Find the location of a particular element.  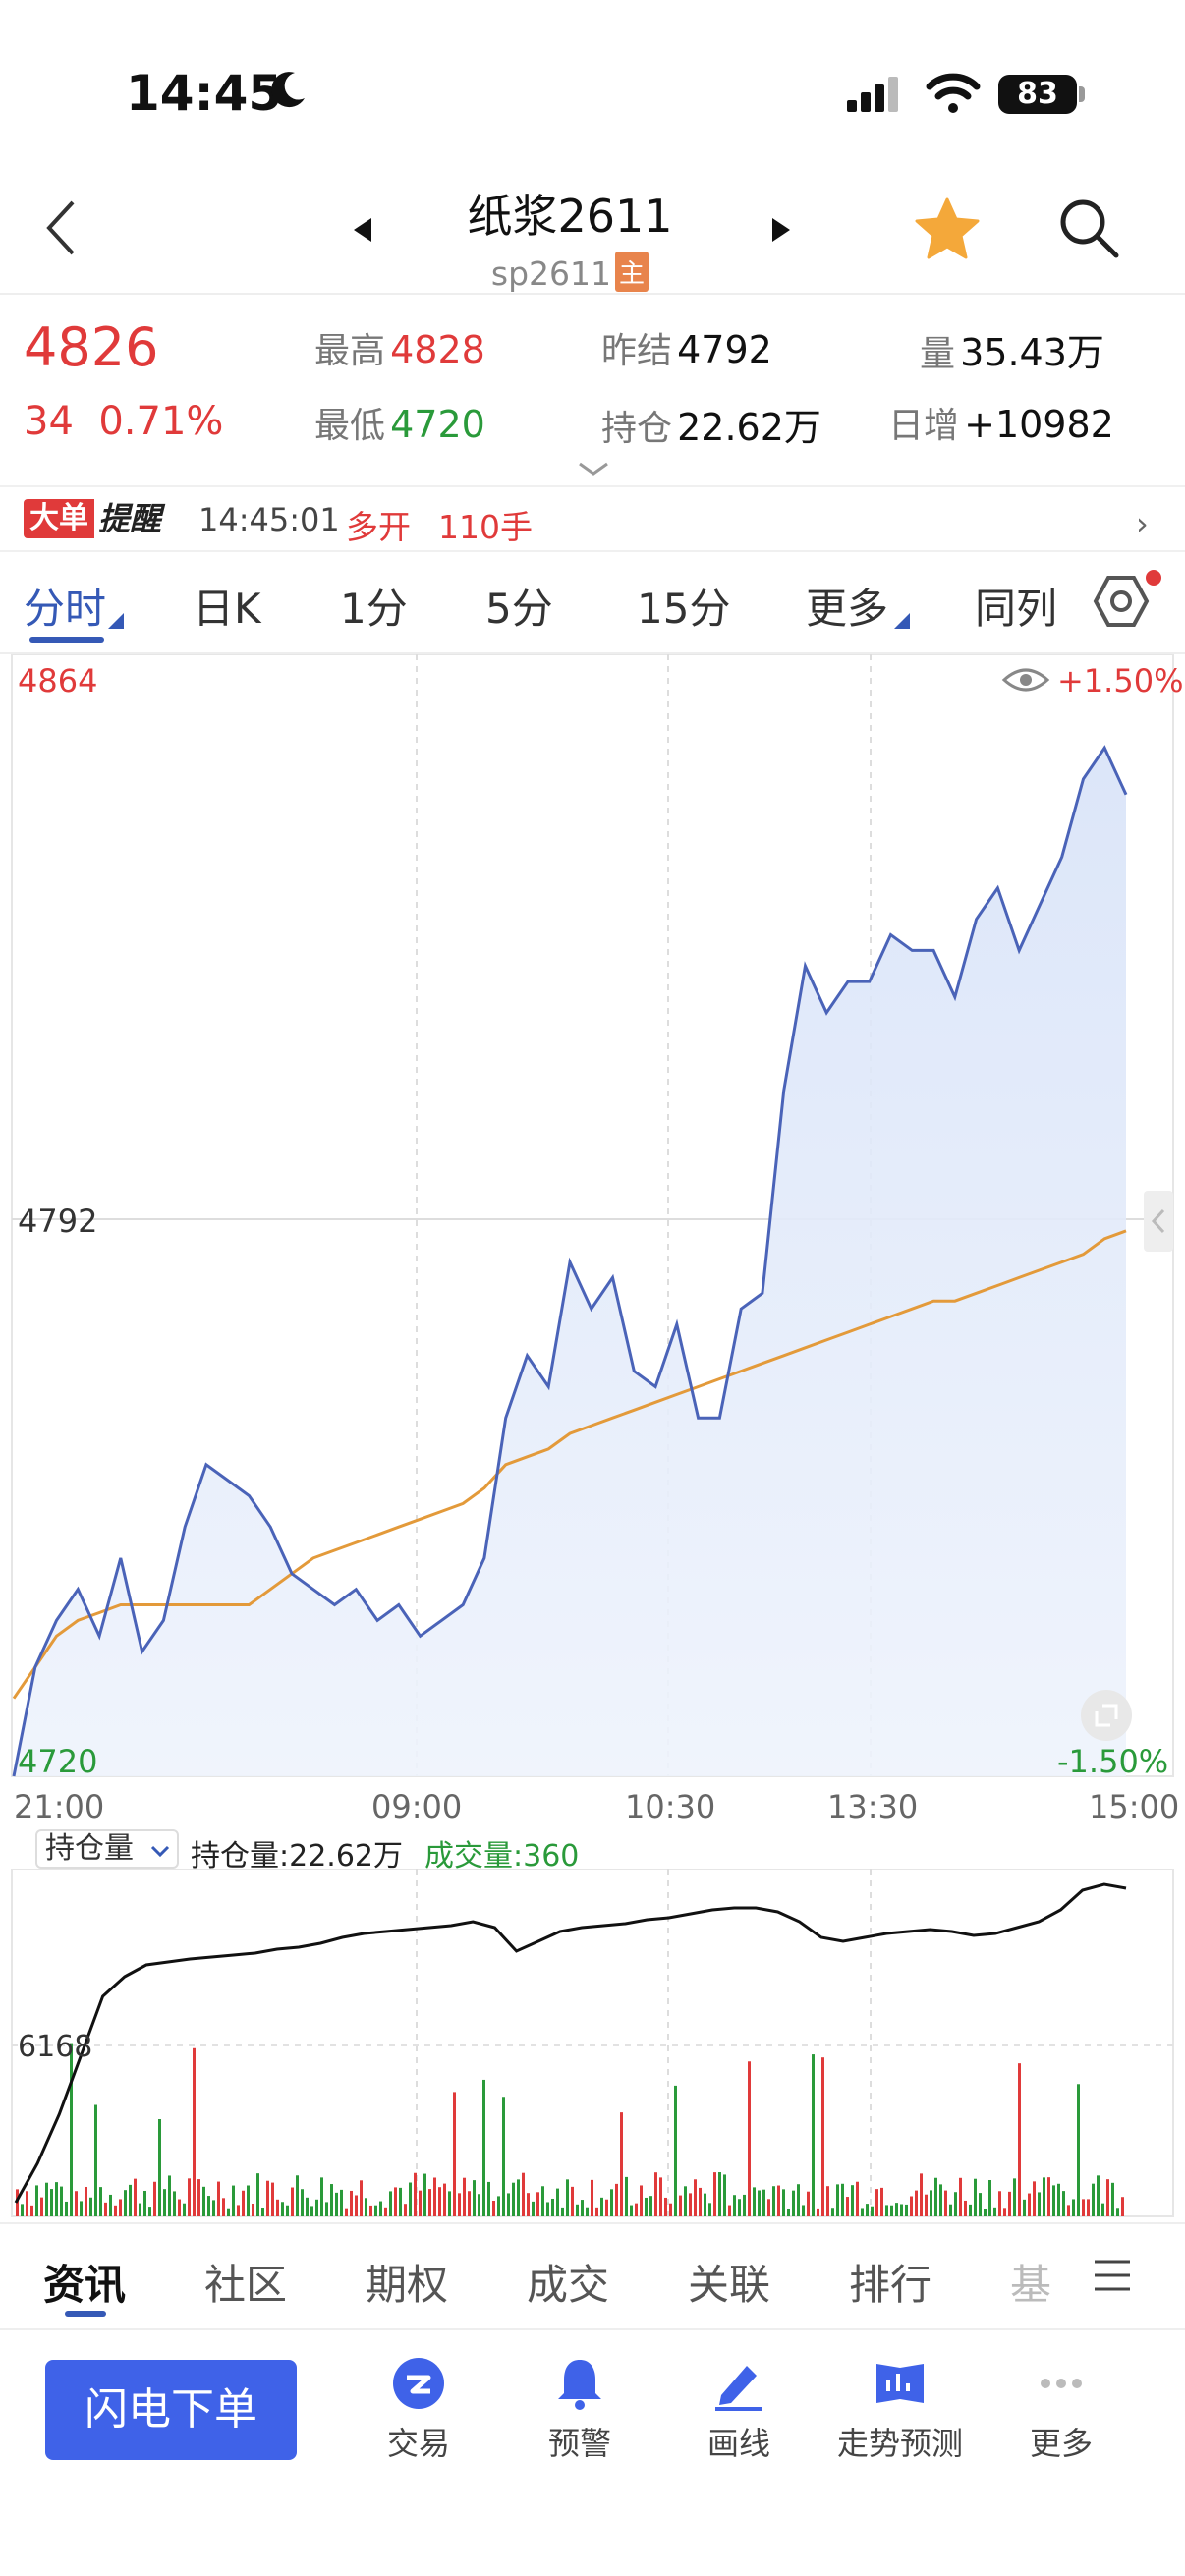

prev-contract-arrow is located at coordinates (363, 230).